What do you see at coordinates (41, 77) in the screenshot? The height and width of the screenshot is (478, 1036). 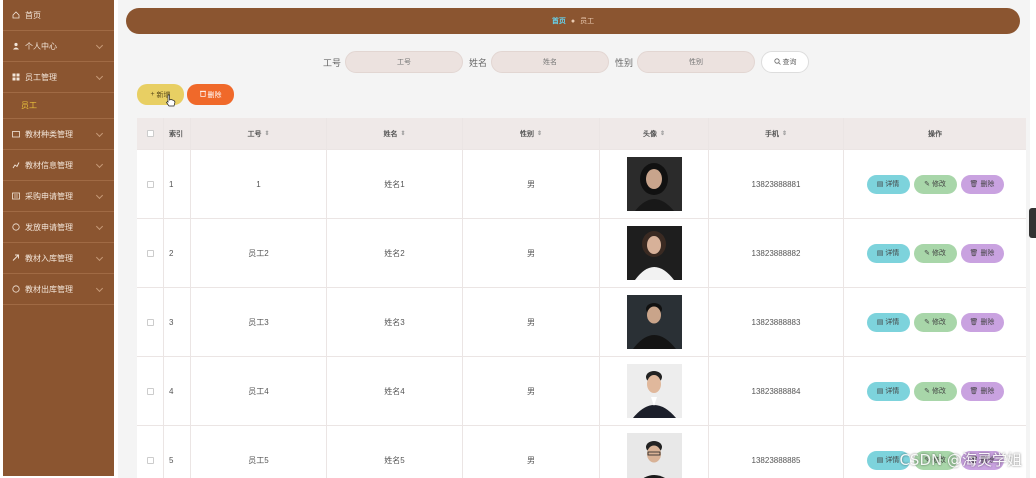 I see `sidebar-item-label: 员工管理` at bounding box center [41, 77].